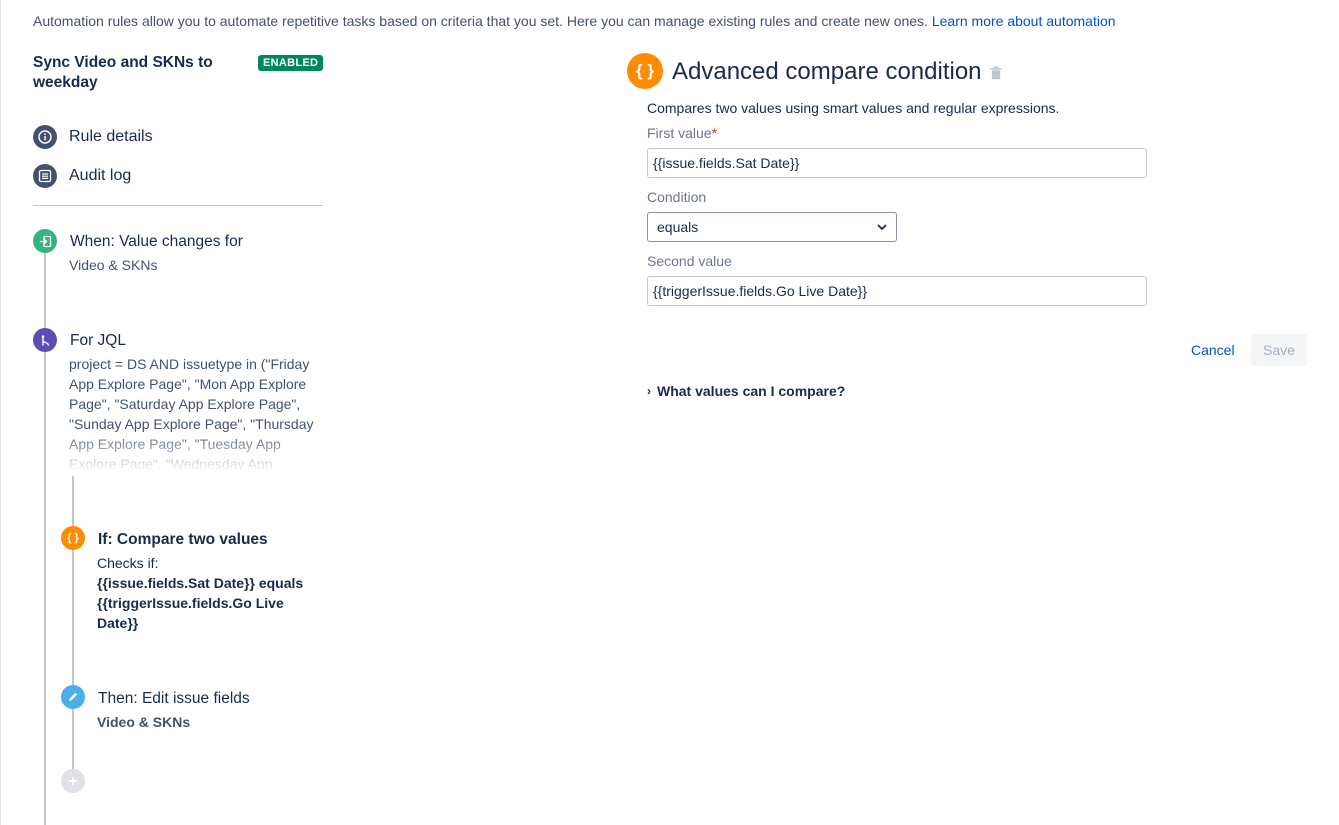 Image resolution: width=1339 pixels, height=825 pixels. I want to click on braces-icon-glyph: { }, so click(73, 538).